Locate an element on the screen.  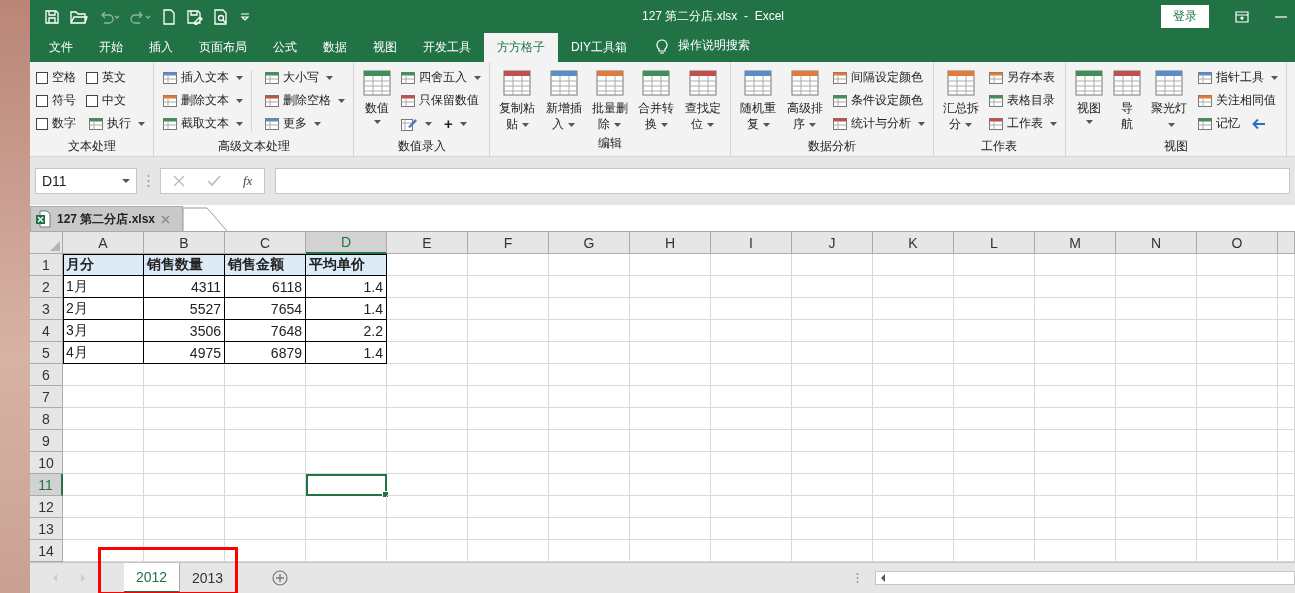
ribbon-button: 新增插入 is located at coordinates (563, 99).